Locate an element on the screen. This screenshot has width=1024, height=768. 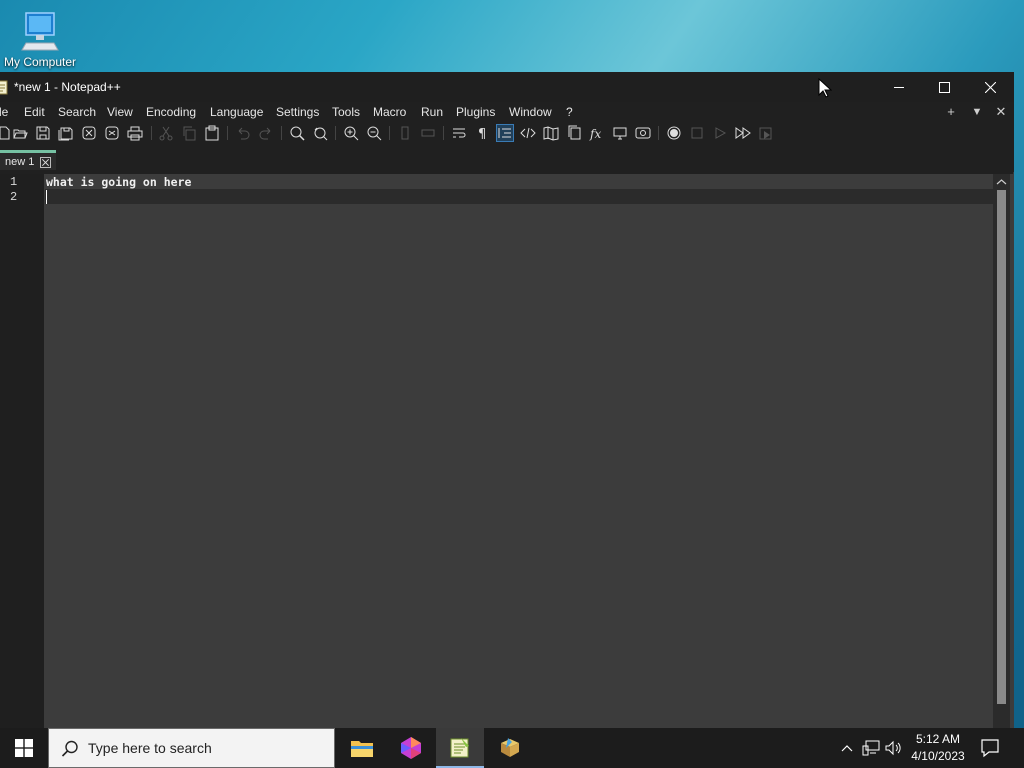
scroll-up-icon is located at coordinates (1001, 182).